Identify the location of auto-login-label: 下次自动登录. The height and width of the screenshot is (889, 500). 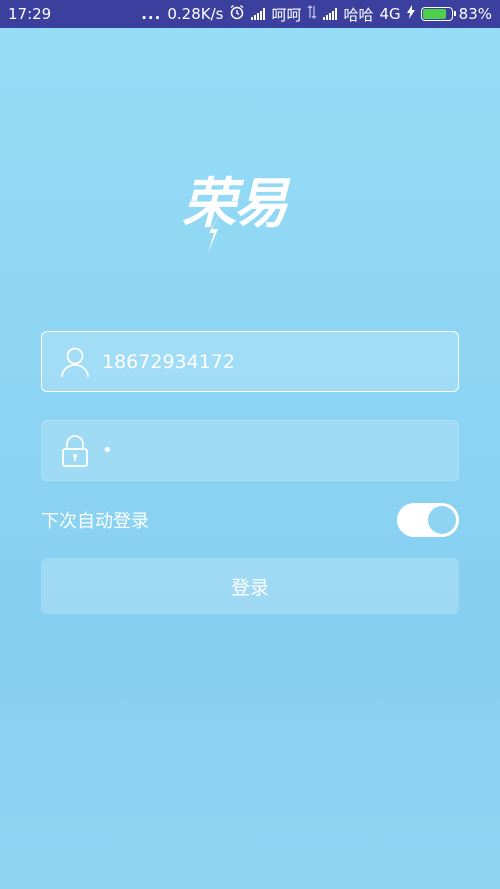
(95, 521).